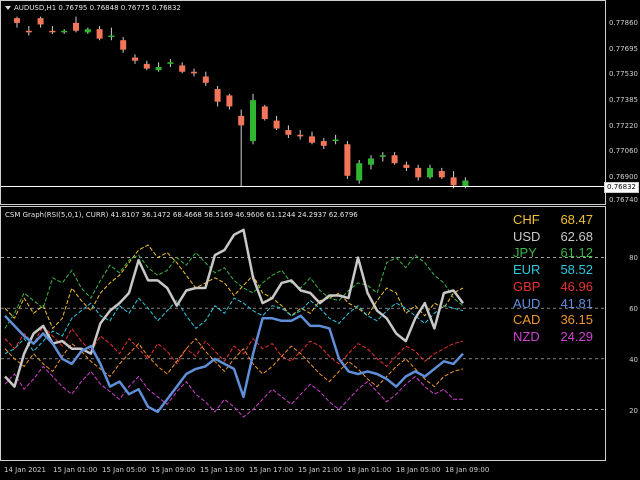  What do you see at coordinates (576, 303) in the screenshot?
I see `legend-value: 41.81` at bounding box center [576, 303].